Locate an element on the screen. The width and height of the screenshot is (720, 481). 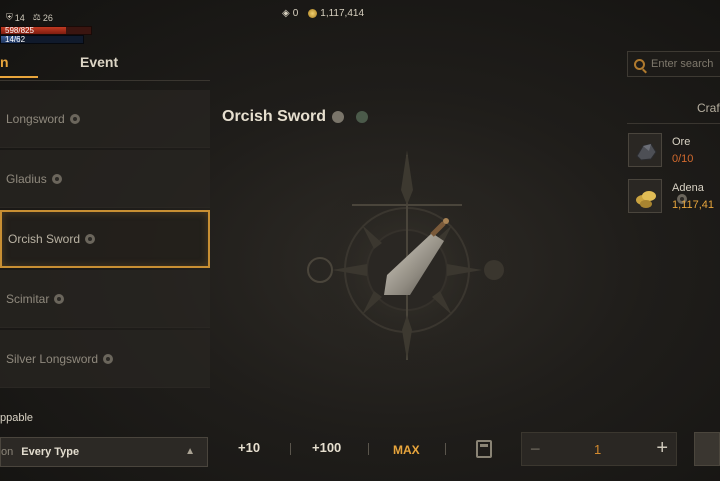
search-input: Enter search is located at coordinates (673, 64).